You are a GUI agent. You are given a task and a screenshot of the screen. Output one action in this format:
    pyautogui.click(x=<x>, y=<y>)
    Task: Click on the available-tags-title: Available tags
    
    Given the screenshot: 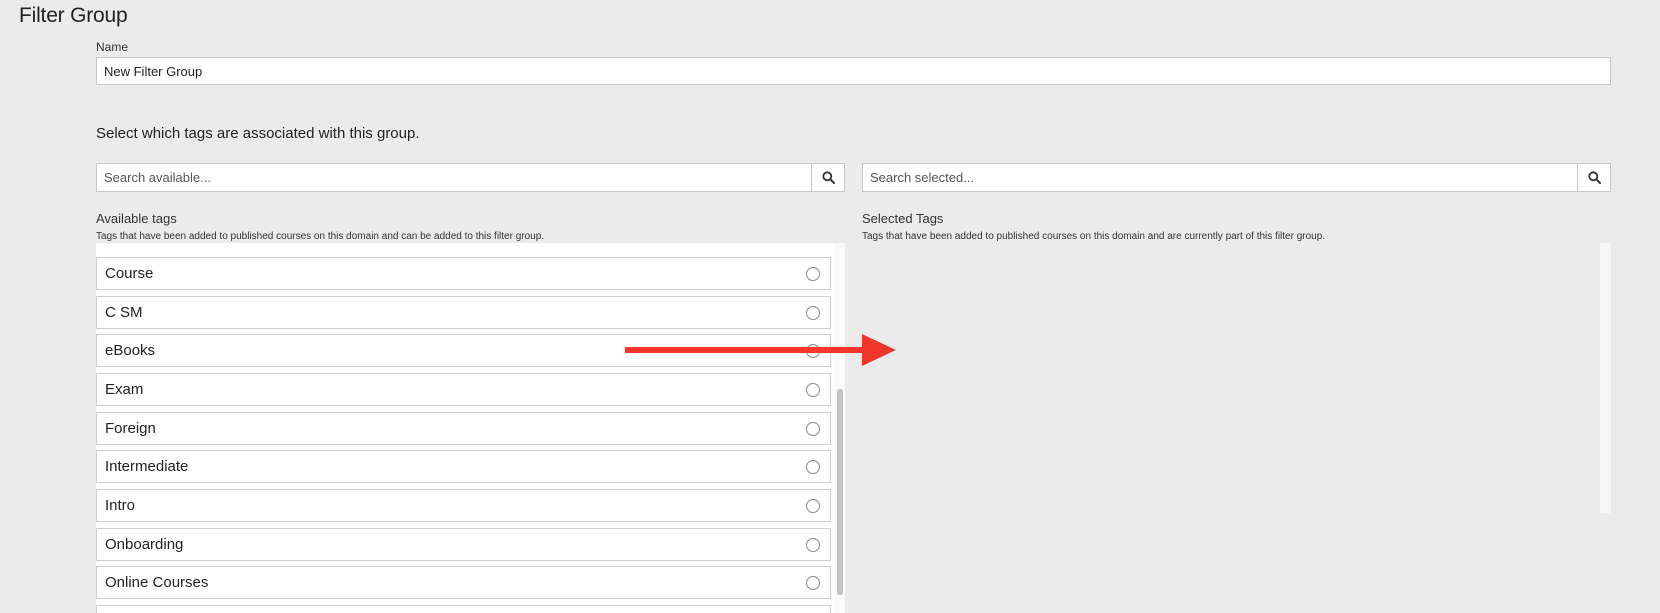 What is the action you would take?
    pyautogui.click(x=136, y=218)
    